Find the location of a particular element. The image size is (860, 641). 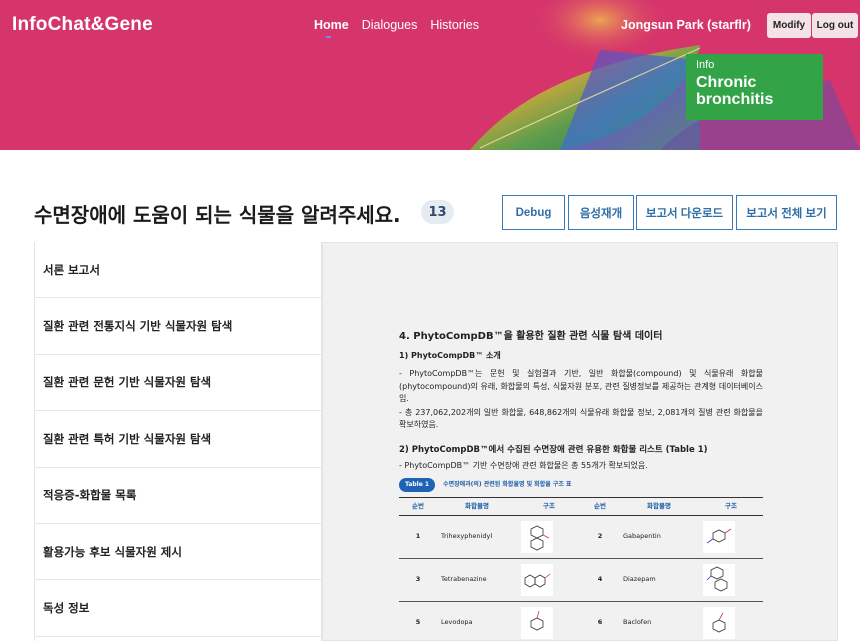

sidebar-item-intro: 서론 보고서 is located at coordinates (178, 270).